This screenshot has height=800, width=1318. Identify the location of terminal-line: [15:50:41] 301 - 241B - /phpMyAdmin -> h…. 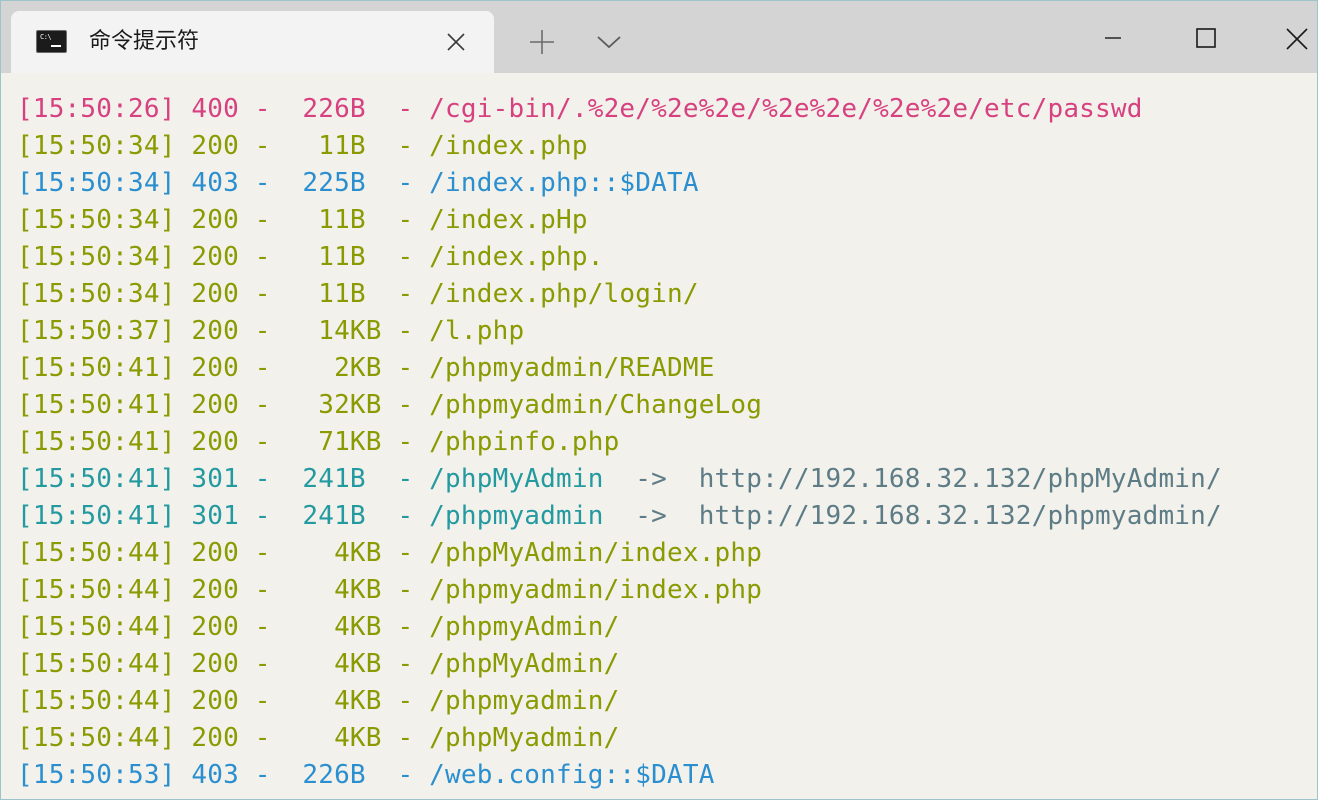
(662, 479).